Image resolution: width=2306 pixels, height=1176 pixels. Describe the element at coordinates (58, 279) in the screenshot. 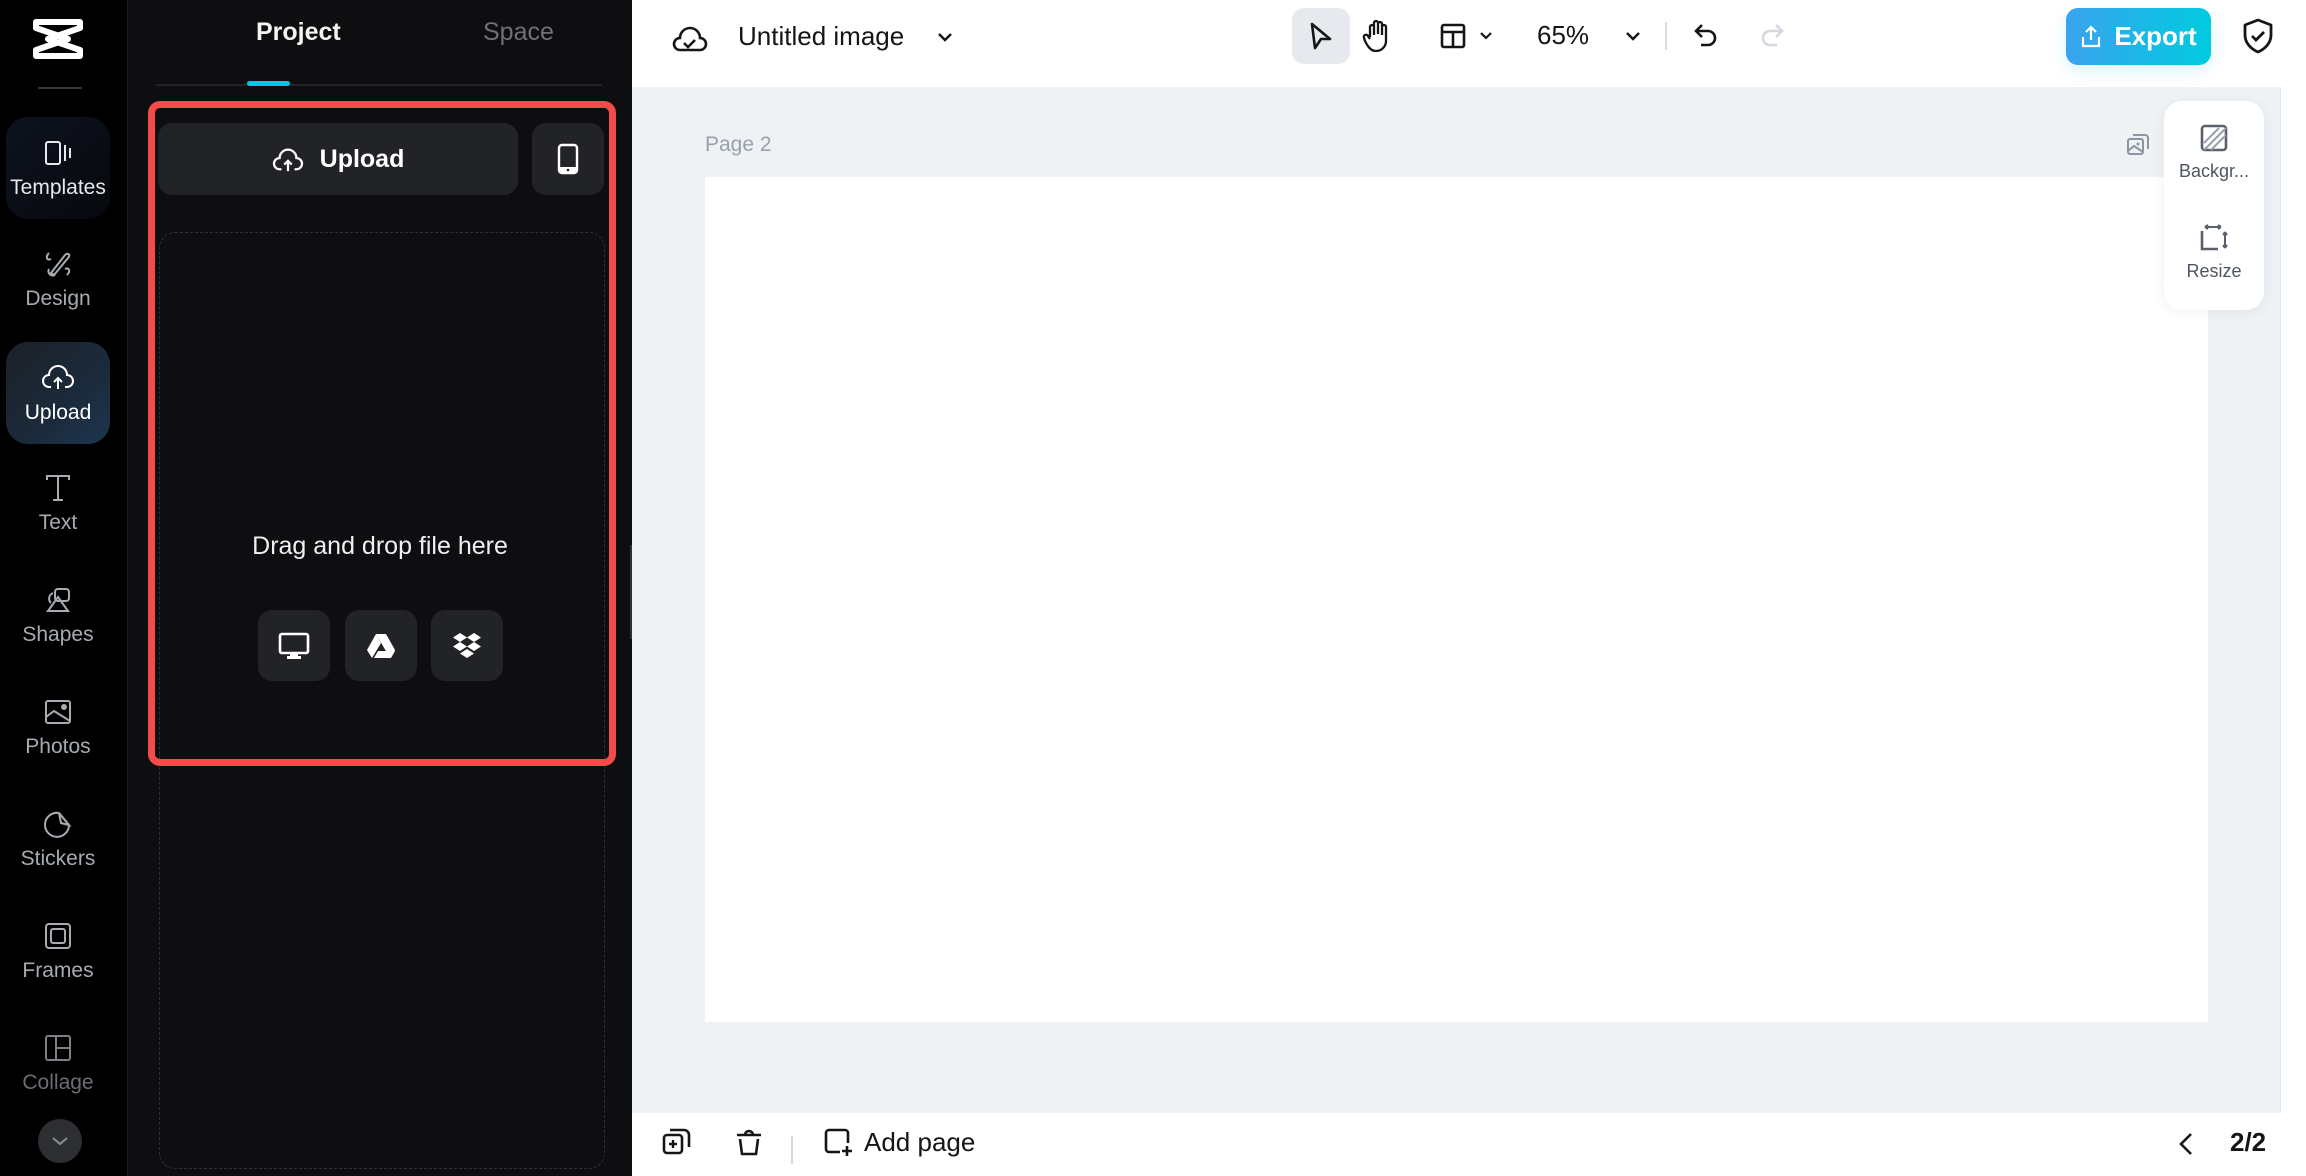

I see `rail-item-design: Design` at that location.